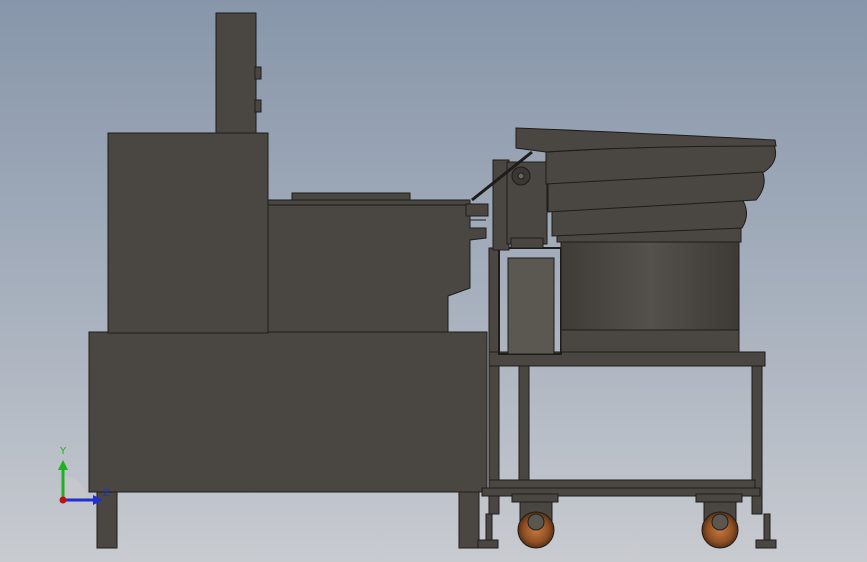  What do you see at coordinates (63, 465) in the screenshot?
I see `triad-y-arrowhead` at bounding box center [63, 465].